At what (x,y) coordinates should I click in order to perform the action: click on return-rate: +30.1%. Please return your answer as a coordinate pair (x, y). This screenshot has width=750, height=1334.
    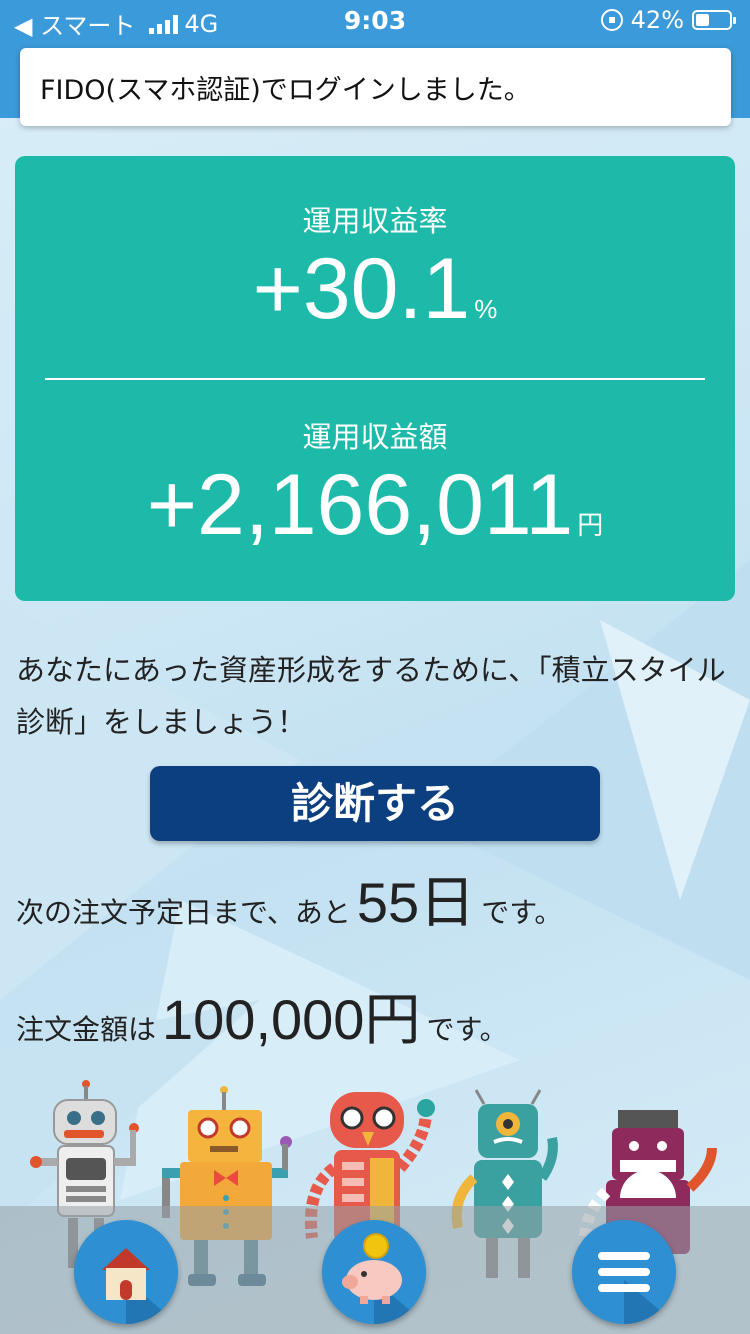
    Looking at the image, I should click on (375, 289).